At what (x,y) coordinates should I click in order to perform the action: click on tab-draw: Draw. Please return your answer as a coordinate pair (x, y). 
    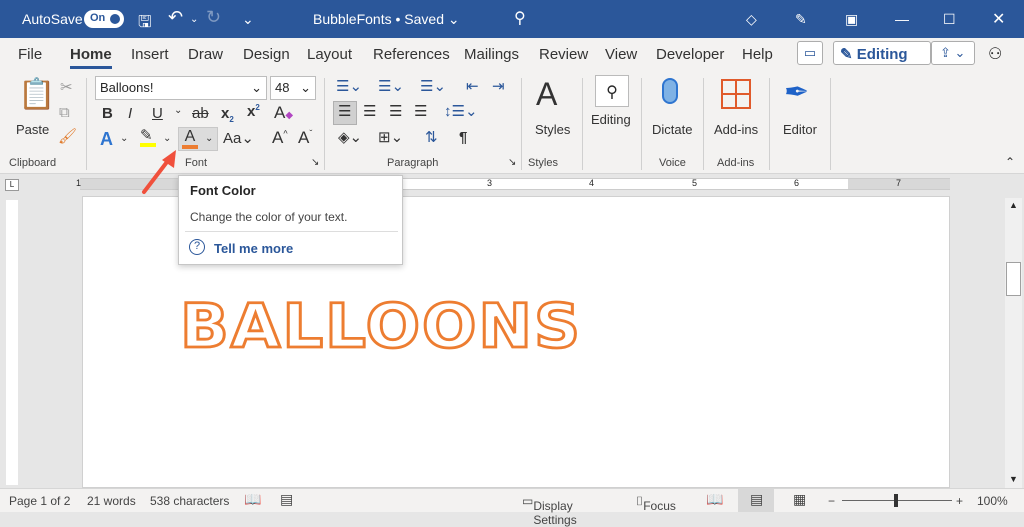
    Looking at the image, I should click on (205, 54).